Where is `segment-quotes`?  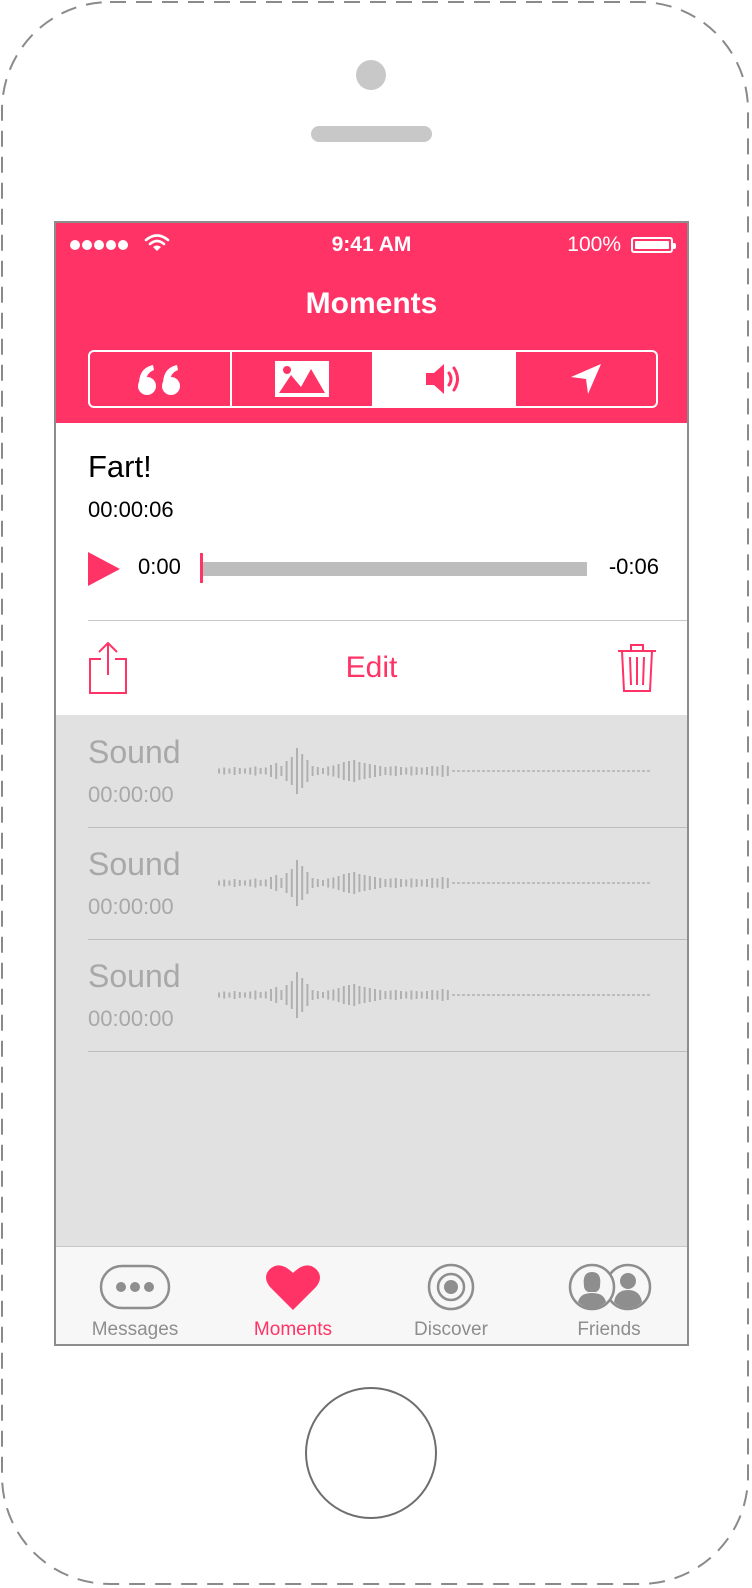
segment-quotes is located at coordinates (161, 379).